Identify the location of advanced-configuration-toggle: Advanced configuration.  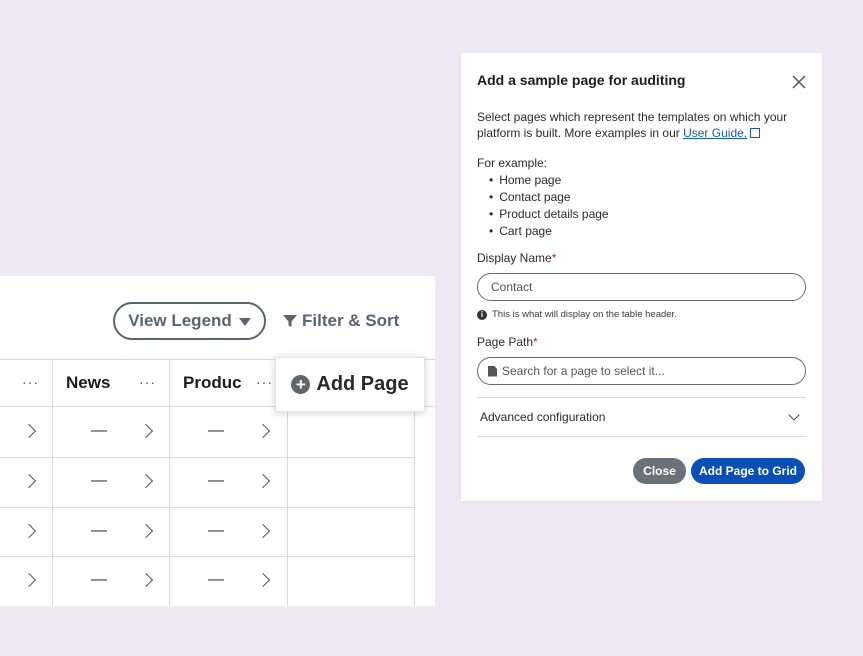
(641, 417).